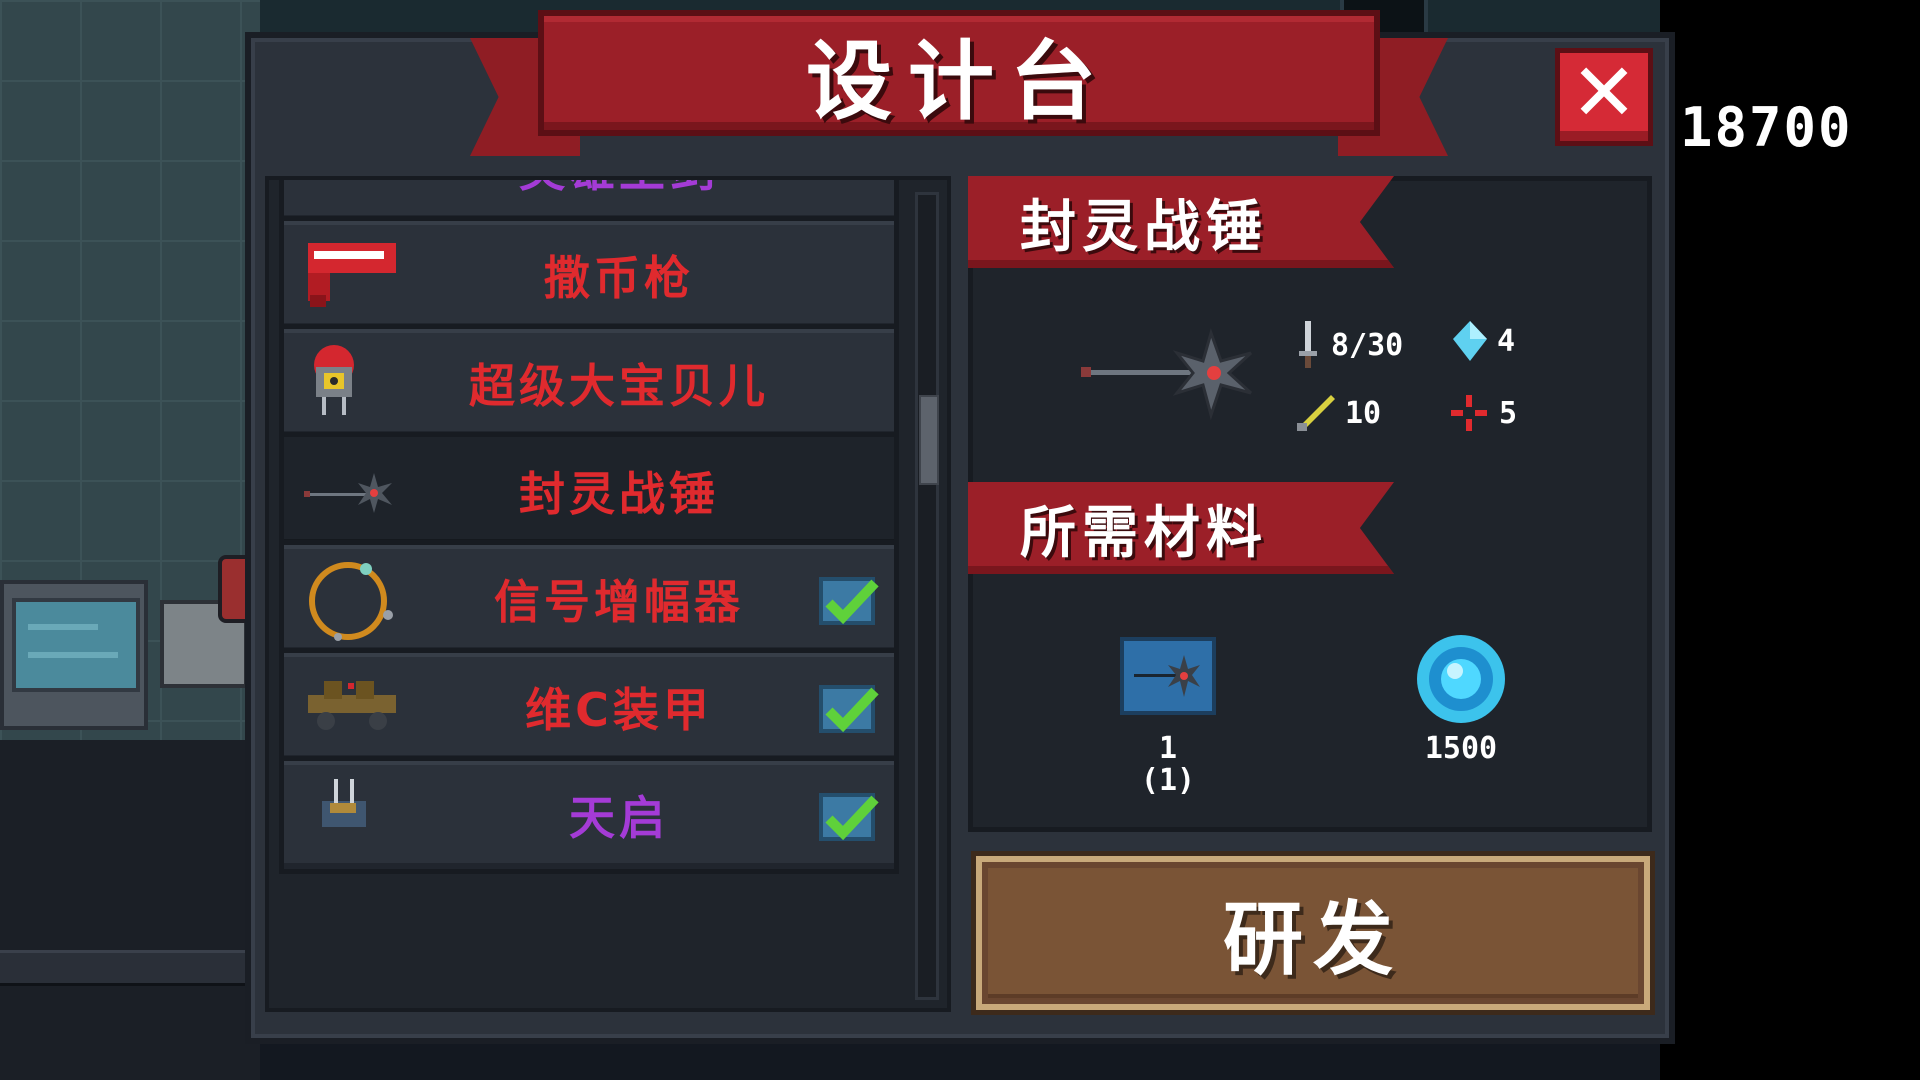 The width and height of the screenshot is (1920, 1080). Describe the element at coordinates (352, 384) in the screenshot. I see `nuke-robot-icon` at that location.